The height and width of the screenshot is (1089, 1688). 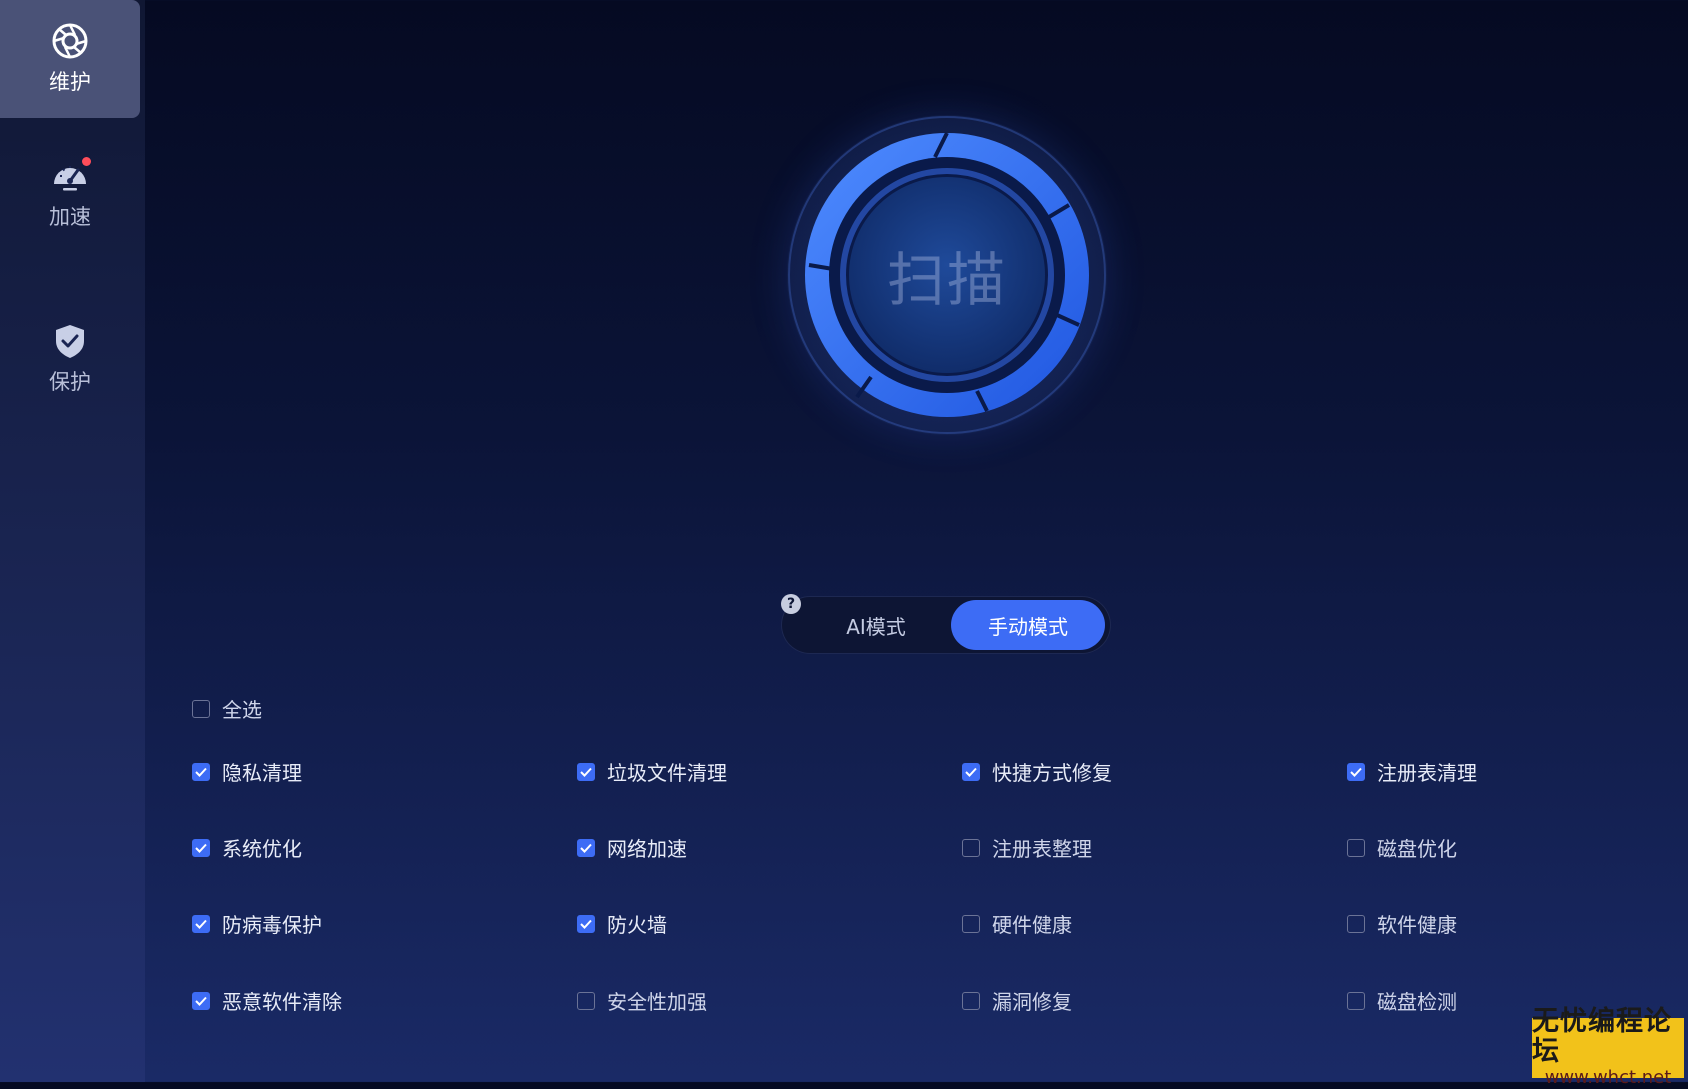 What do you see at coordinates (1602, 1036) in the screenshot?
I see `watermark-title: 无忧编程论坛` at bounding box center [1602, 1036].